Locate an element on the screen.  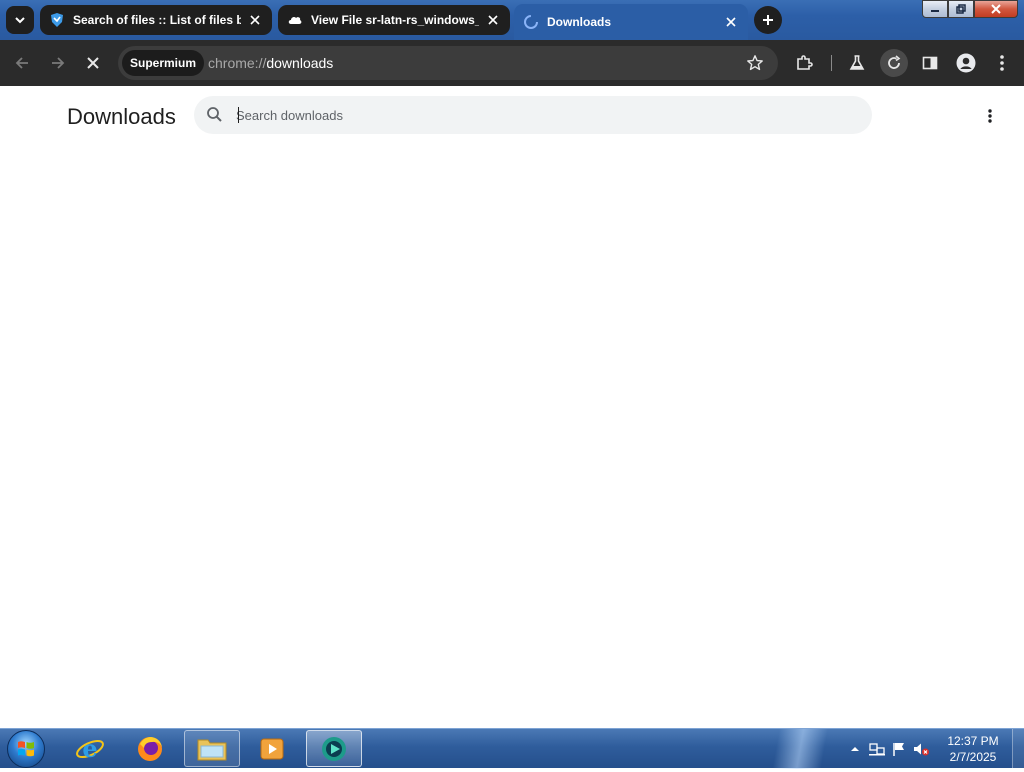
url-scheme: chrome:// is located at coordinates (237, 63).